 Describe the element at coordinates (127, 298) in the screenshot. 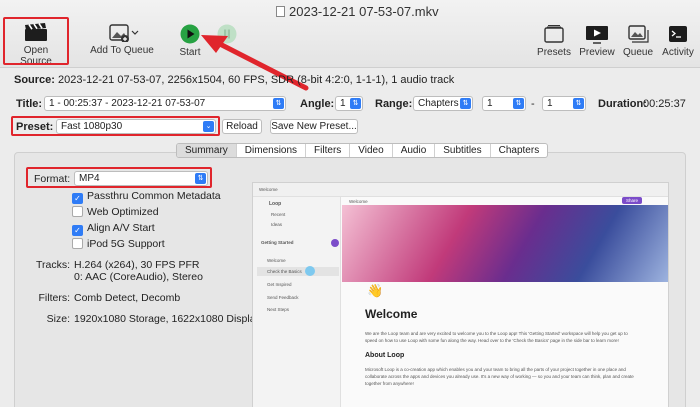

I see `filters-value: Comb Detect, Decomb` at that location.